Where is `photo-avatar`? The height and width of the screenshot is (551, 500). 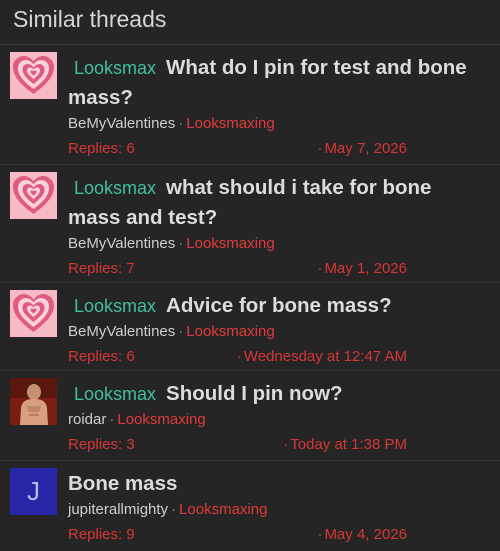
photo-avatar is located at coordinates (33, 401).